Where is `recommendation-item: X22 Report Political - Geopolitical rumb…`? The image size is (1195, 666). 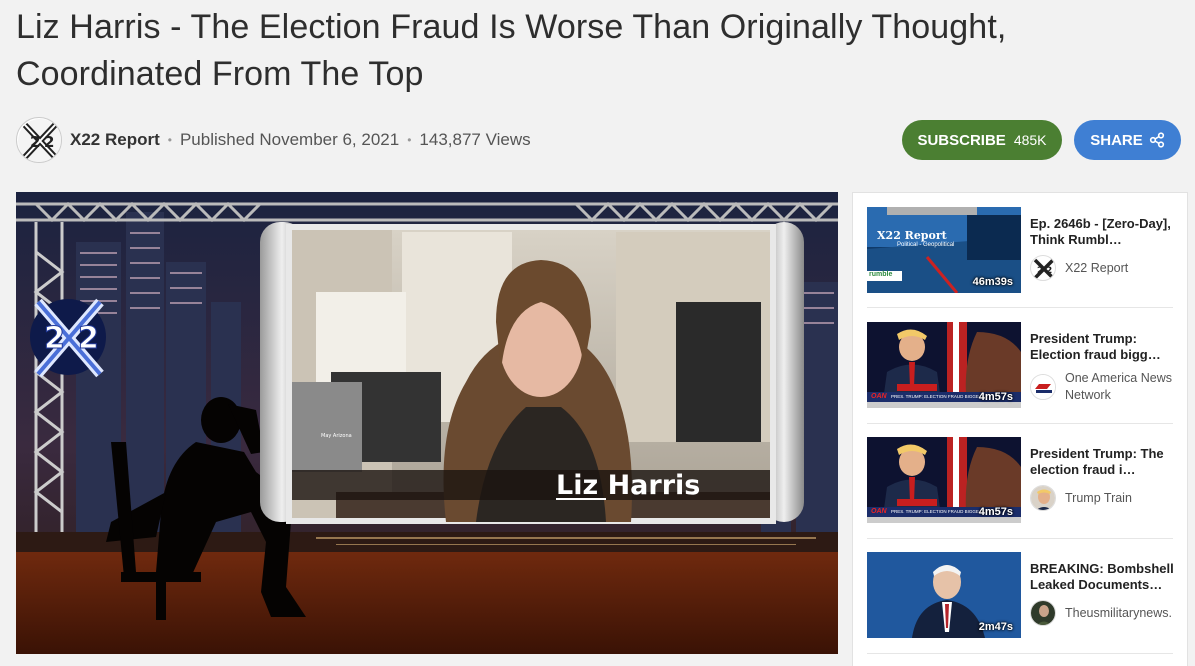
recommendation-item: X22 Report Political - Geopolitical rumb… is located at coordinates (1021, 250).